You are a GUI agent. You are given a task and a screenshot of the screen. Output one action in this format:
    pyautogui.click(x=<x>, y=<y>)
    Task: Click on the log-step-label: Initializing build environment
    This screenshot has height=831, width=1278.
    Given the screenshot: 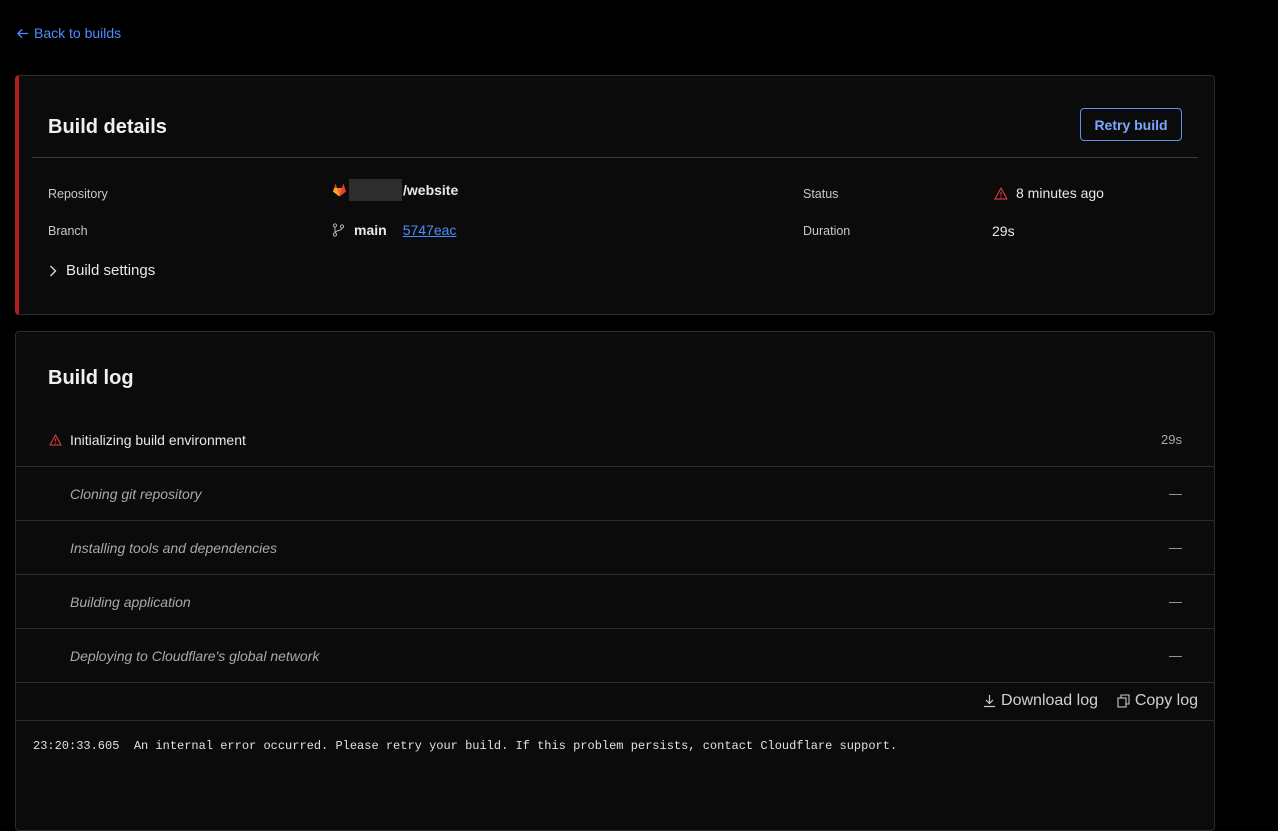 What is the action you would take?
    pyautogui.click(x=158, y=439)
    